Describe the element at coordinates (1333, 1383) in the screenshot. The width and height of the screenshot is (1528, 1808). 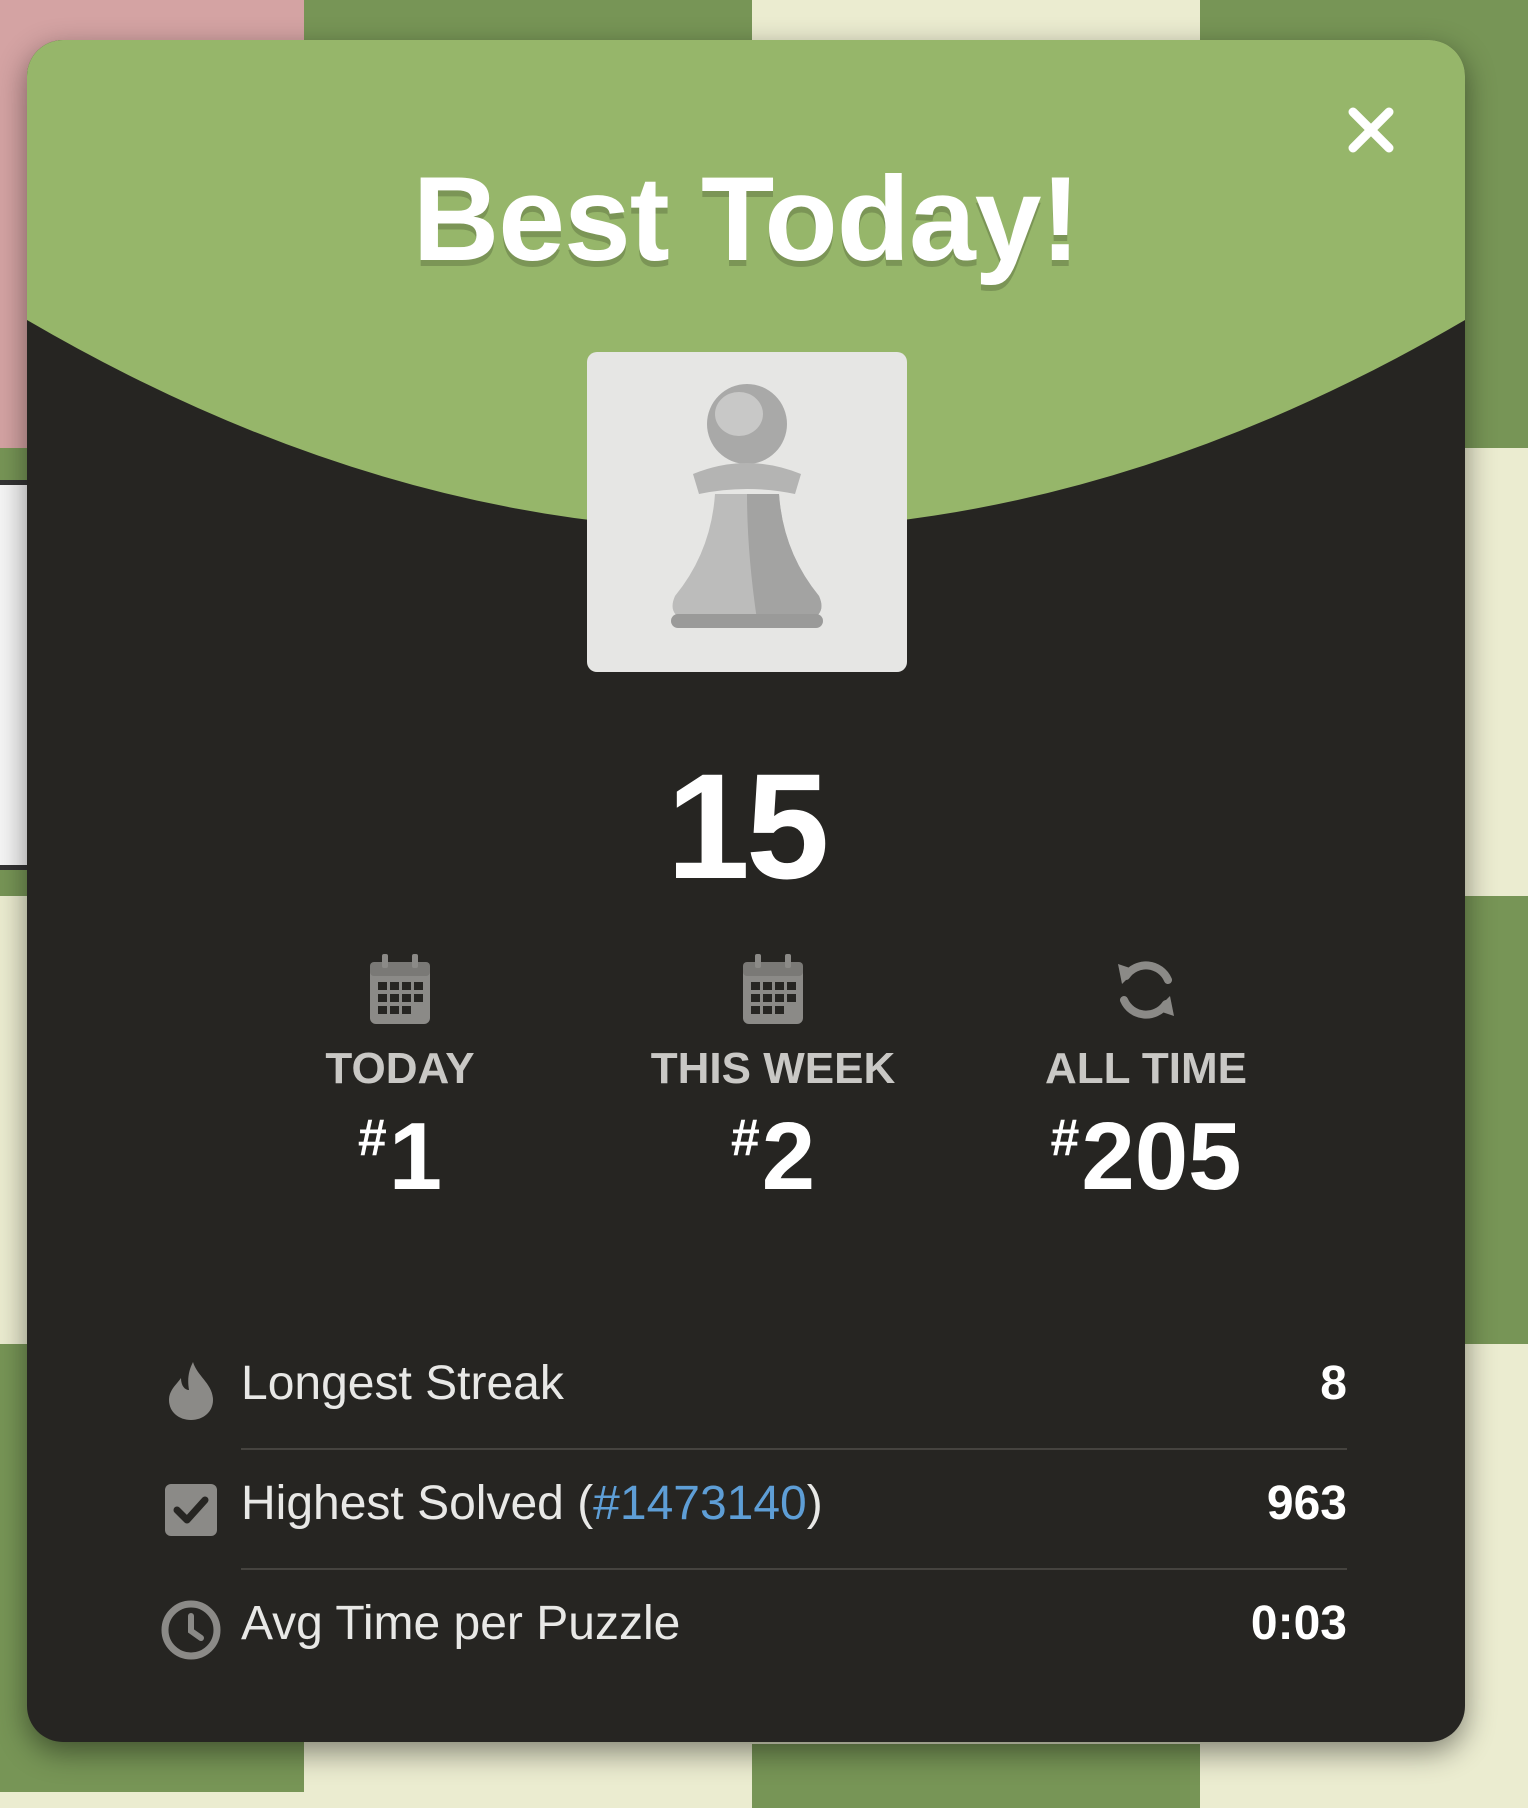
I see `row-value: 8` at that location.